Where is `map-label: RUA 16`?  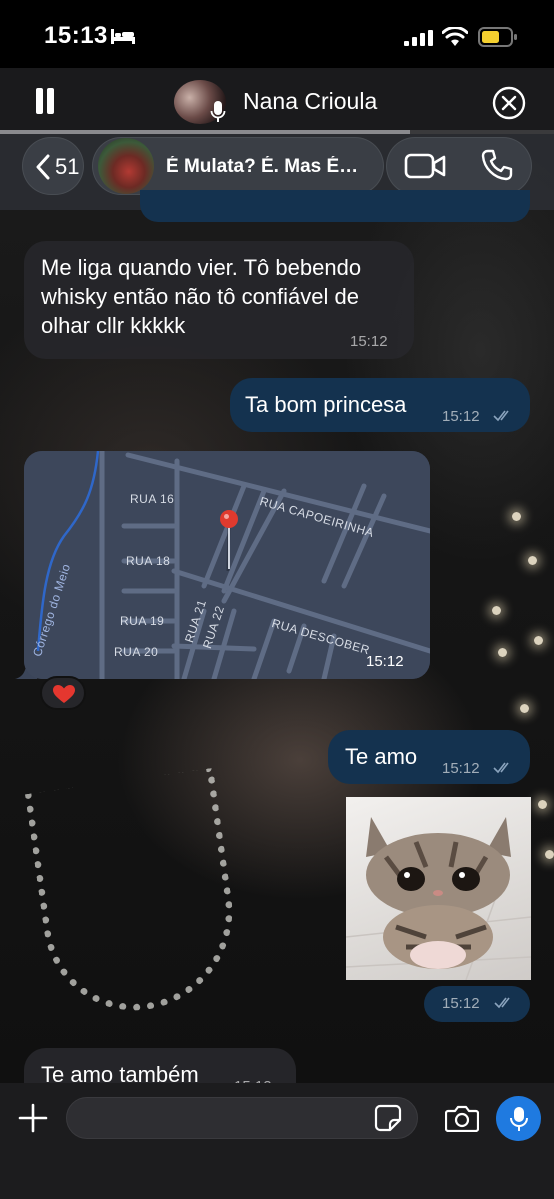 map-label: RUA 16 is located at coordinates (152, 499).